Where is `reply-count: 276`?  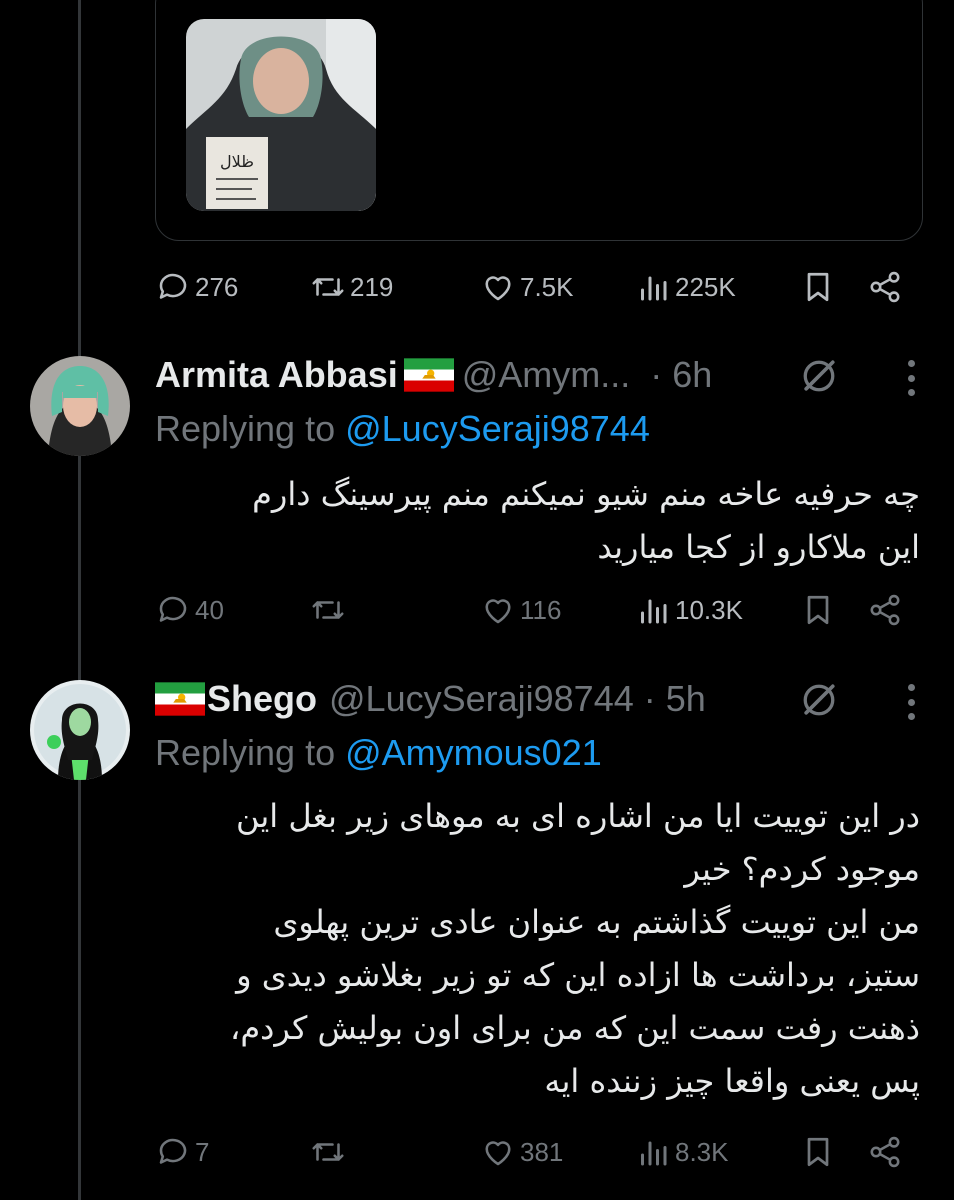 reply-count: 276 is located at coordinates (217, 286).